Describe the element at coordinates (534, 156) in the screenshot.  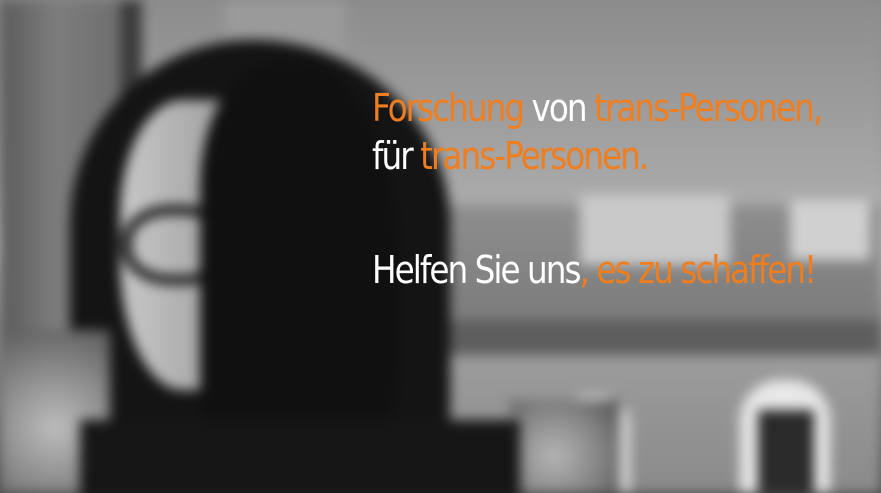
I see `headline-word-trans-personen-2: trans-Personen.` at that location.